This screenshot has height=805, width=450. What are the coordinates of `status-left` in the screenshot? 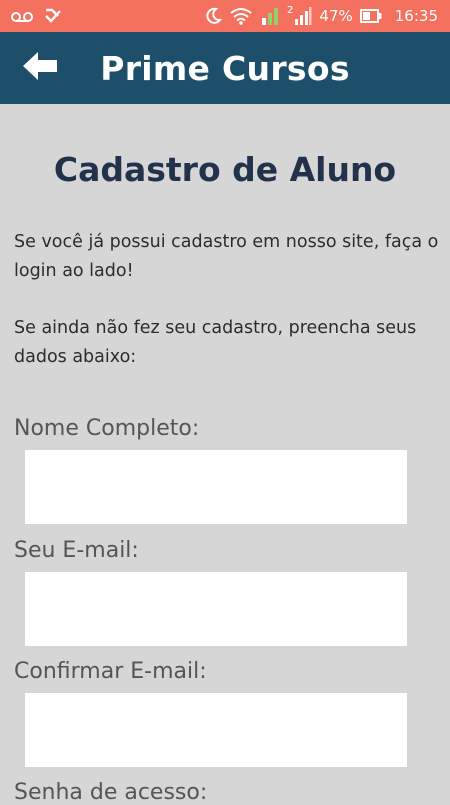 It's located at (36, 16).